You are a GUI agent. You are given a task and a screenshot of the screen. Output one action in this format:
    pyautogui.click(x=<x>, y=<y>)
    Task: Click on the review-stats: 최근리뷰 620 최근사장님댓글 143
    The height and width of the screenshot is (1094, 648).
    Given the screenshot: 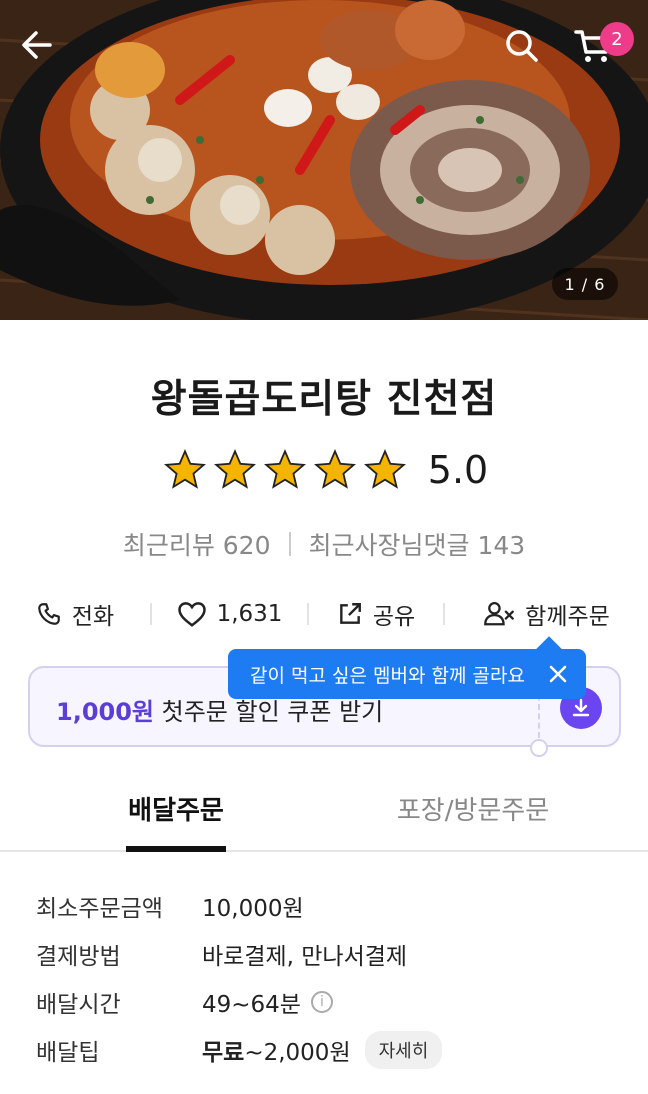 What is the action you would take?
    pyautogui.click(x=324, y=544)
    